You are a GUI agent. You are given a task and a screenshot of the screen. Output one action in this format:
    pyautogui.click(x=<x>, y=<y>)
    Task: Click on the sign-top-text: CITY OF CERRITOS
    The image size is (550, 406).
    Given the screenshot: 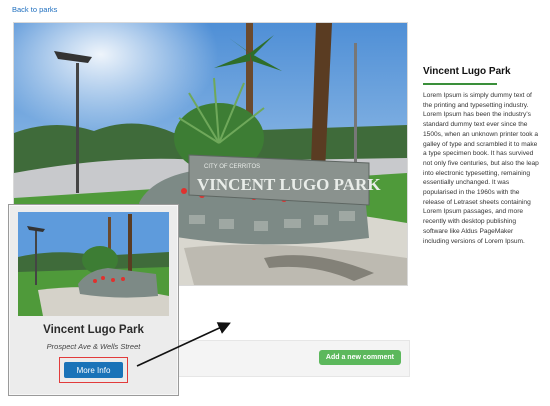 What is the action you would take?
    pyautogui.click(x=232, y=167)
    